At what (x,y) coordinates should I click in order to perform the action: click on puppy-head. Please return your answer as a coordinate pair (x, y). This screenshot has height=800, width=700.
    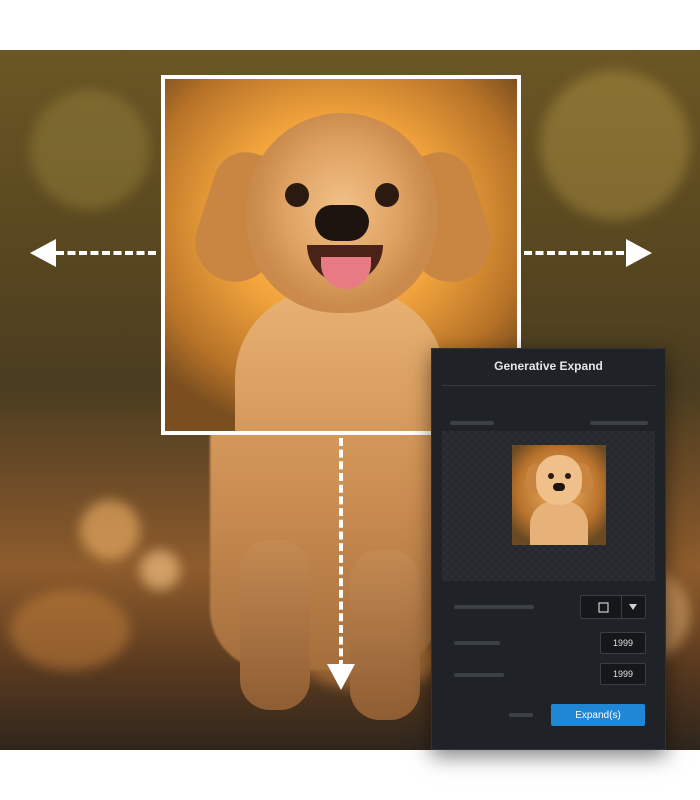
    Looking at the image, I should click on (342, 213).